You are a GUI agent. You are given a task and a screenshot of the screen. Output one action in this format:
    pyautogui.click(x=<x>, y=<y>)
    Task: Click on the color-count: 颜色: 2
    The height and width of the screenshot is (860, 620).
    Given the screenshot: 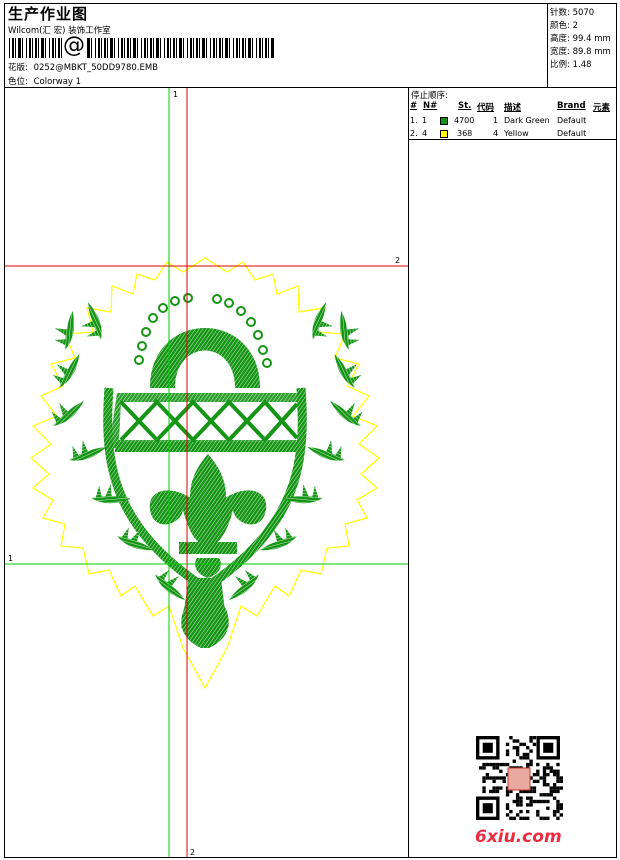 What is the action you would take?
    pyautogui.click(x=564, y=26)
    